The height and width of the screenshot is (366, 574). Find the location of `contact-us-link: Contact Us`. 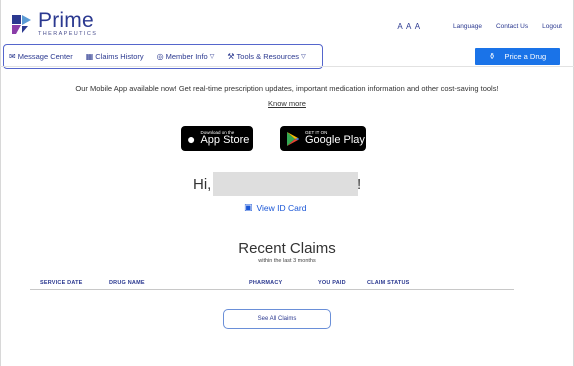

contact-us-link: Contact Us is located at coordinates (512, 26).